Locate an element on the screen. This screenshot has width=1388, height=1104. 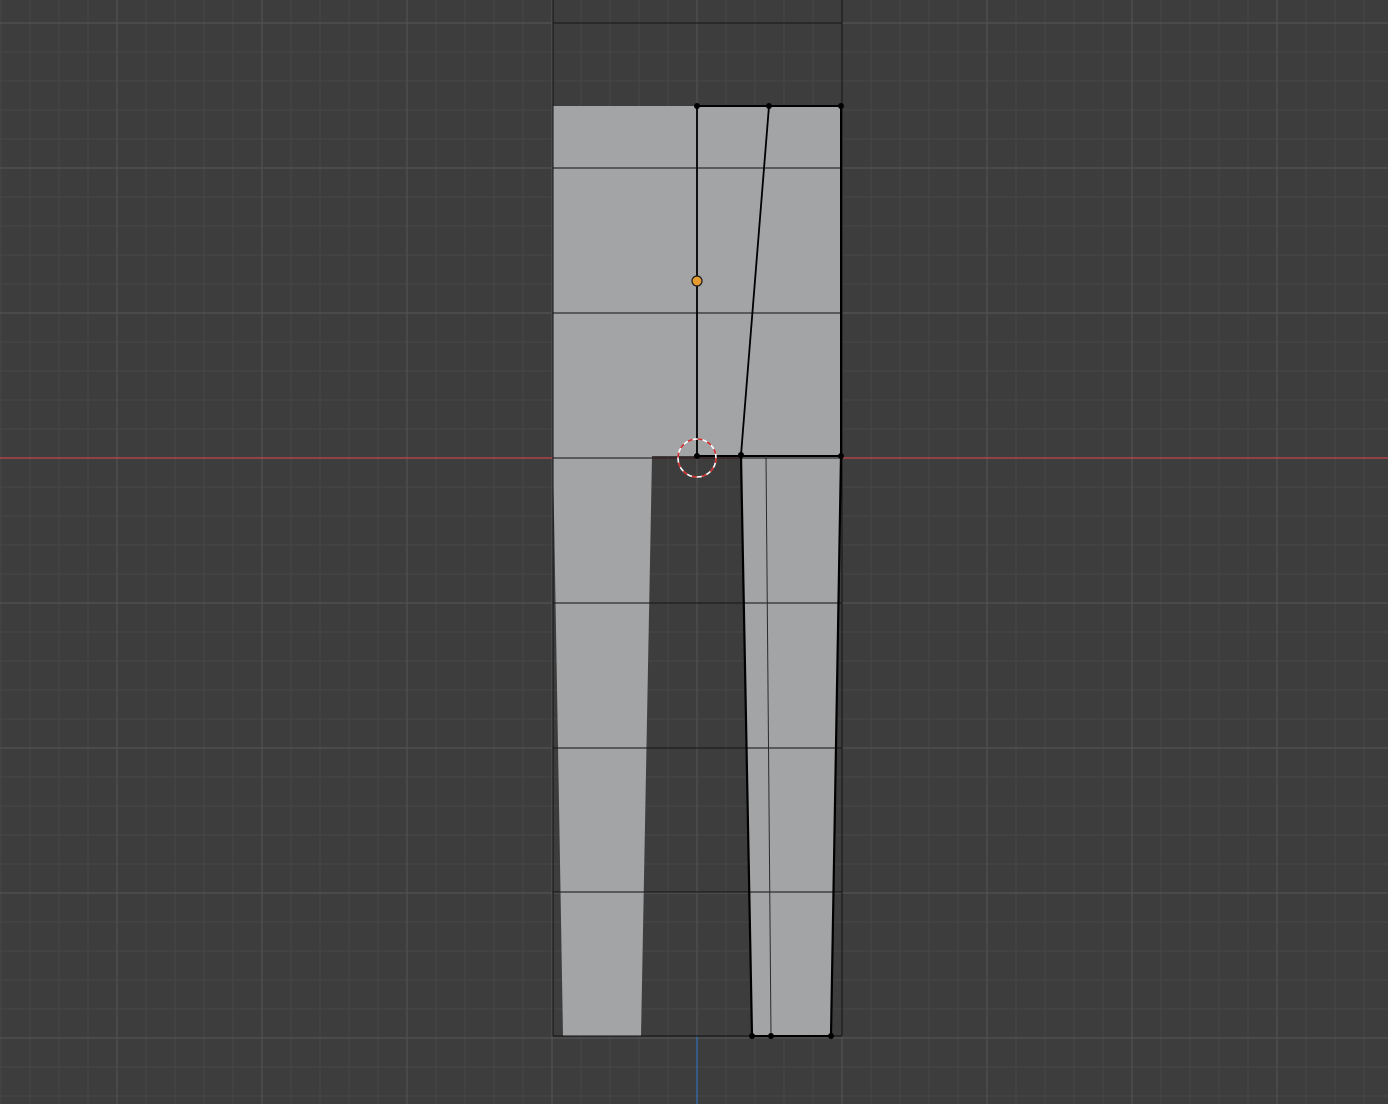
mesh-face-left-leg is located at coordinates (602, 746).